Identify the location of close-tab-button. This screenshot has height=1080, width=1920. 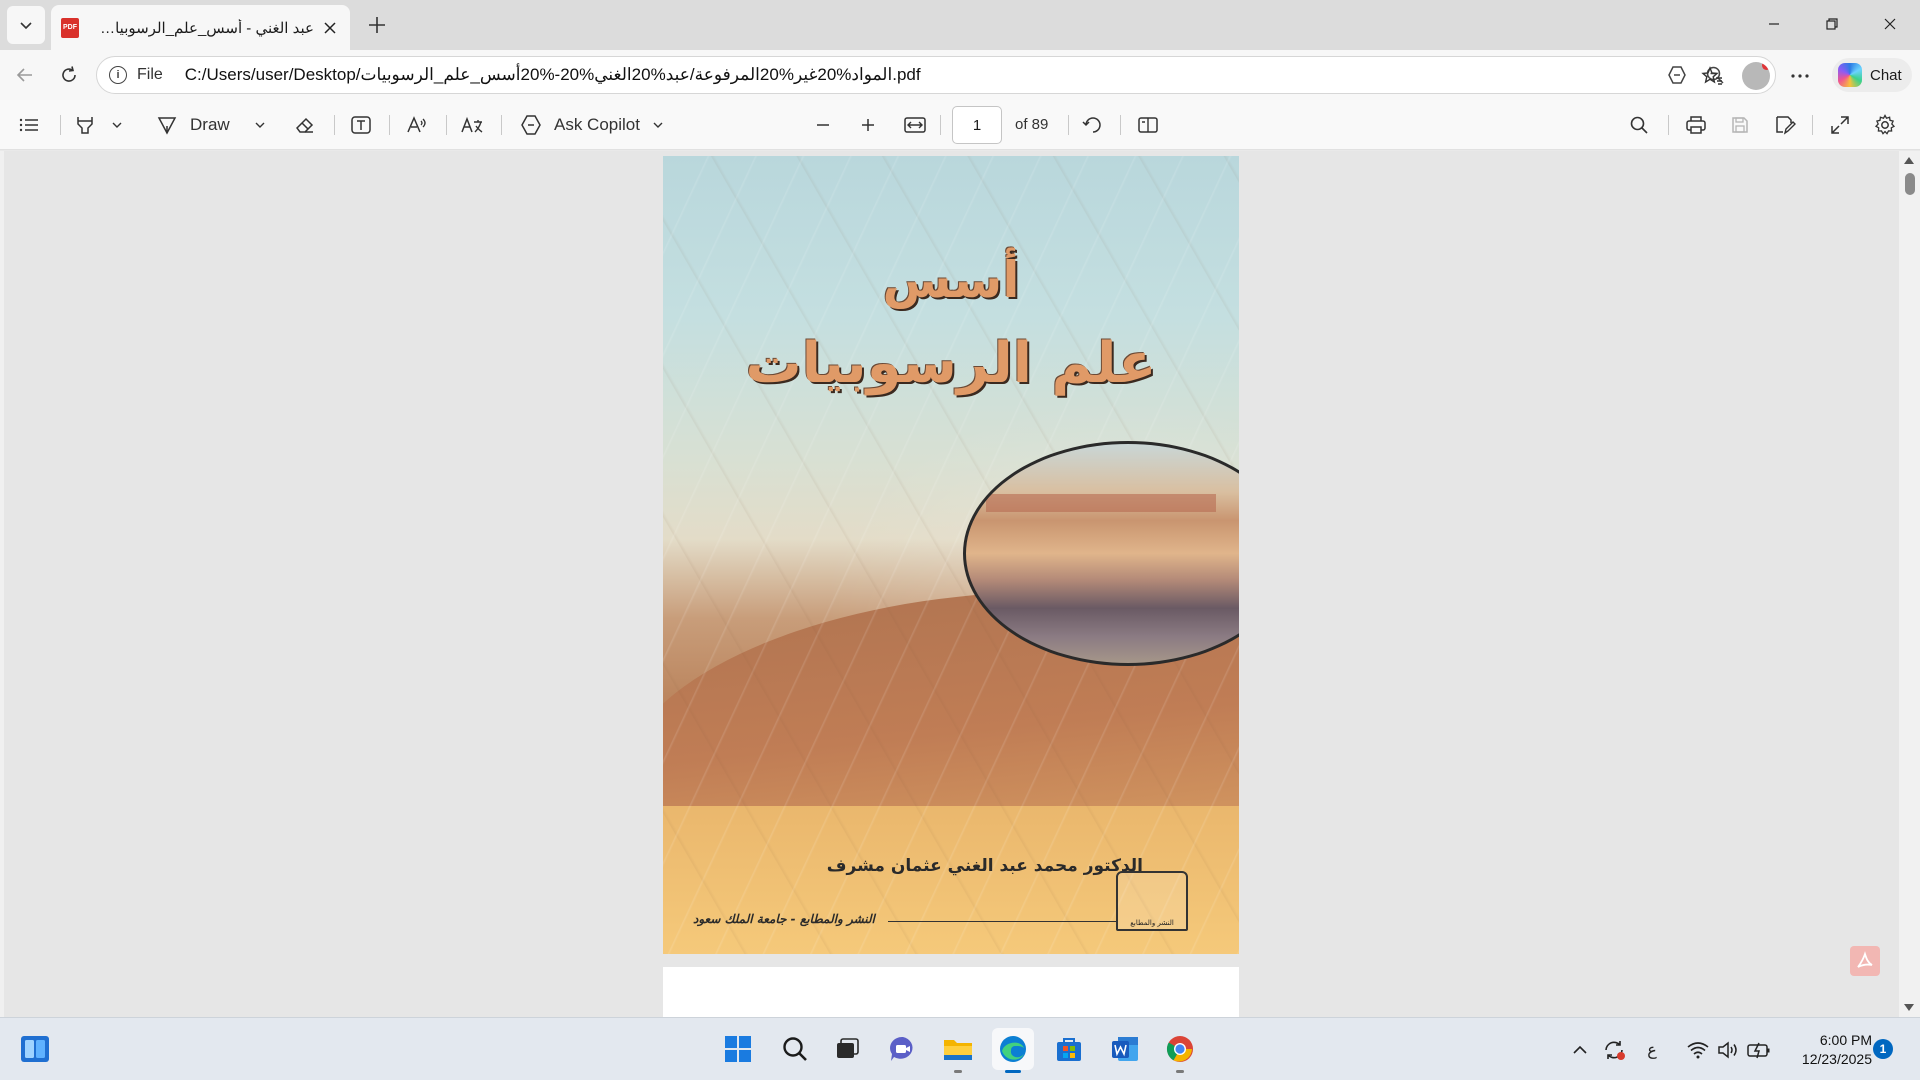
(330, 28).